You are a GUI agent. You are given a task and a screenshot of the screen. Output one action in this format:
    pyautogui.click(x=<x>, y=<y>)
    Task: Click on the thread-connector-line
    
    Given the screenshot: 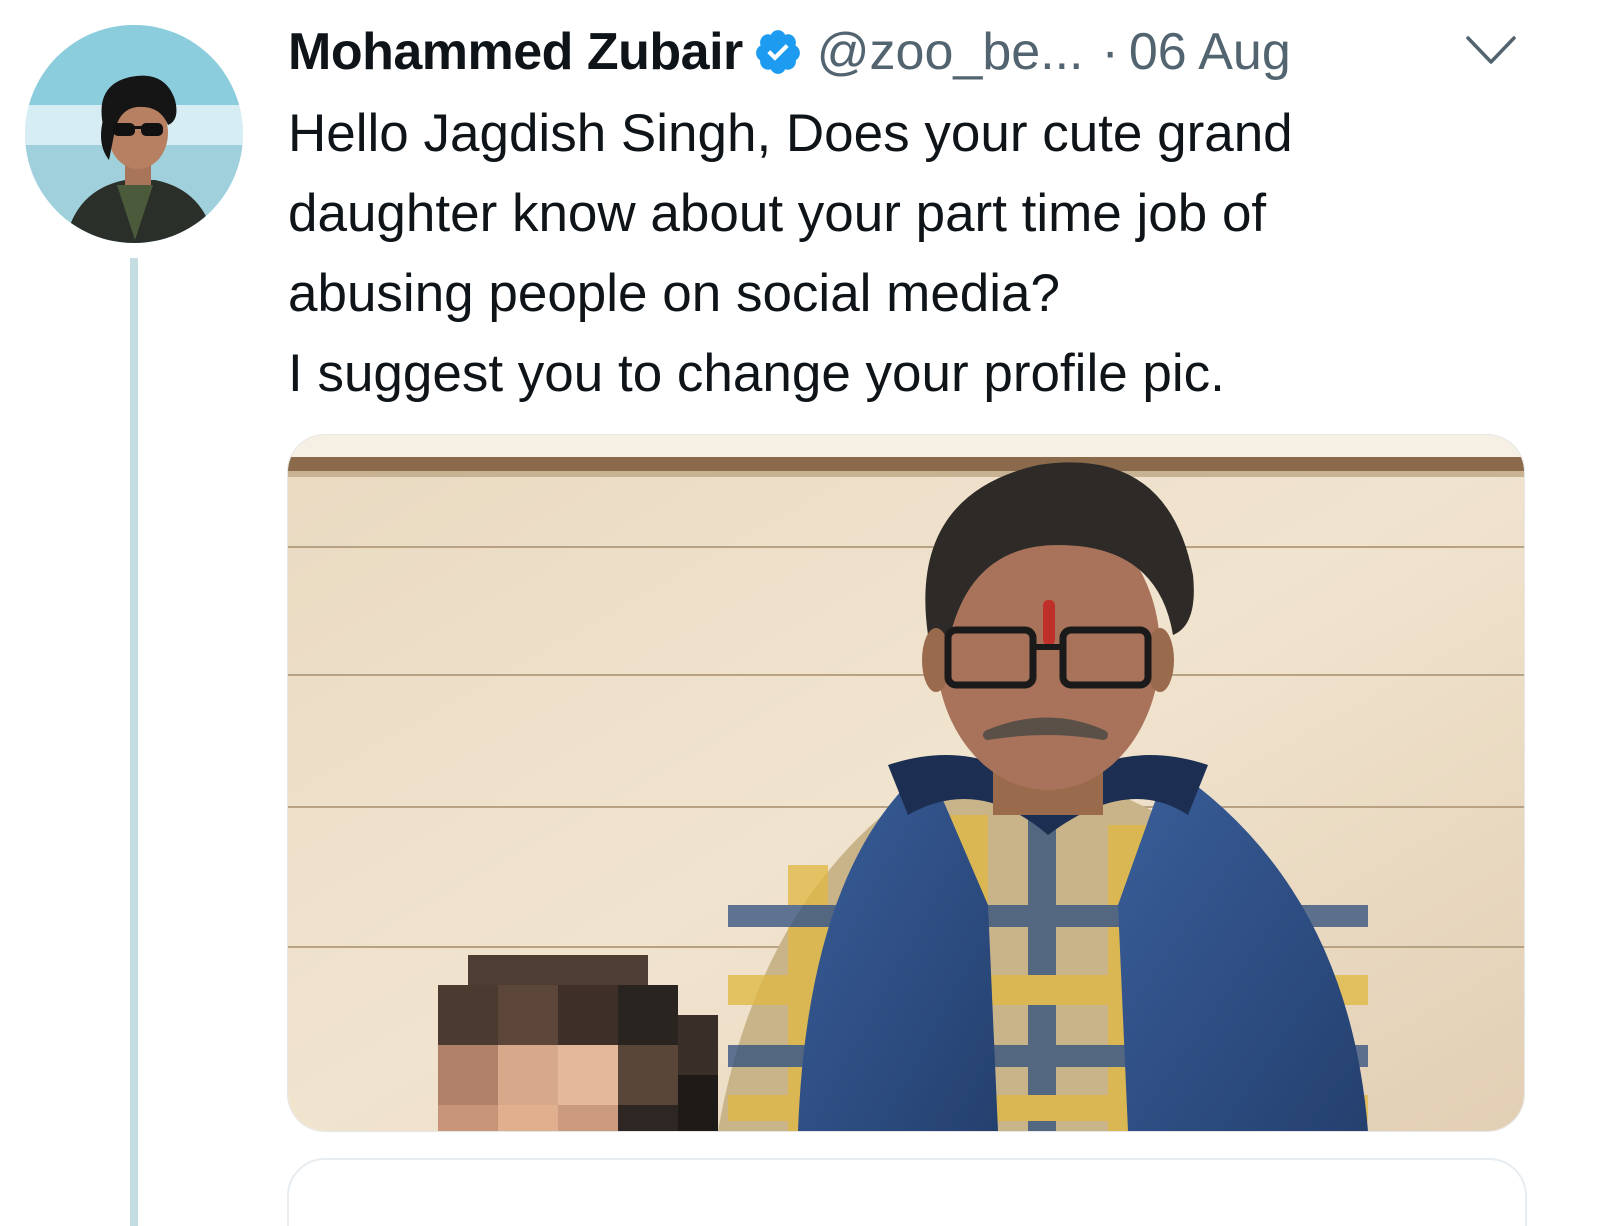 What is the action you would take?
    pyautogui.click(x=134, y=742)
    